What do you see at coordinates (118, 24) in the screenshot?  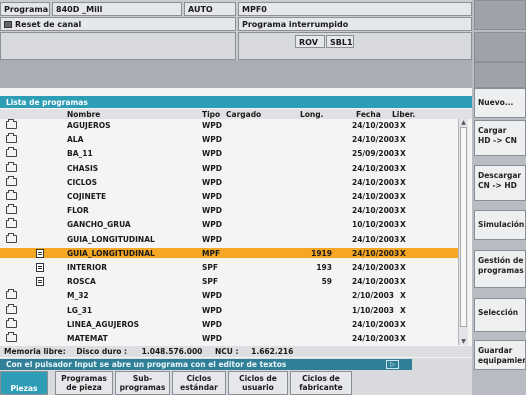 I see `channel-status: Reset de canal` at bounding box center [118, 24].